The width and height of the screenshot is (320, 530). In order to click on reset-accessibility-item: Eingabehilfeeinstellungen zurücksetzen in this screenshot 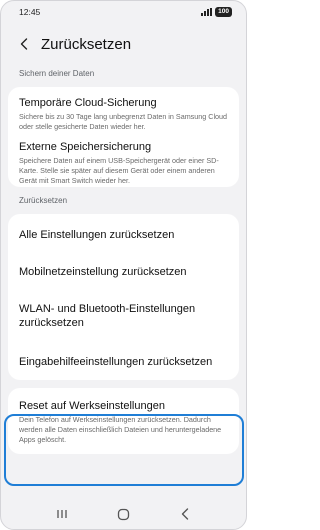, I will do `click(123, 361)`.